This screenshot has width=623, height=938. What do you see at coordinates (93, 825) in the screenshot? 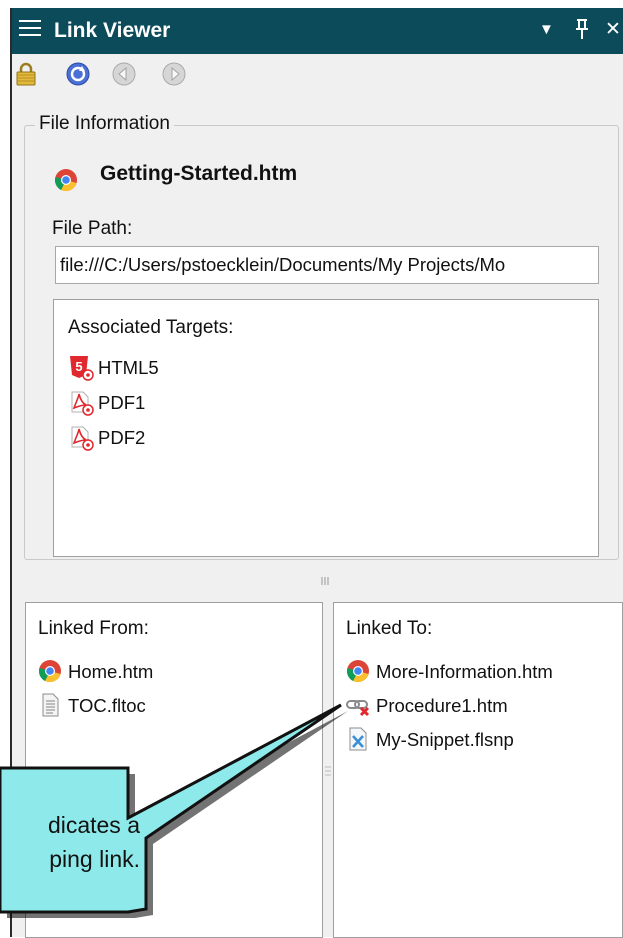
I see `callout-line-1: dicates a` at bounding box center [93, 825].